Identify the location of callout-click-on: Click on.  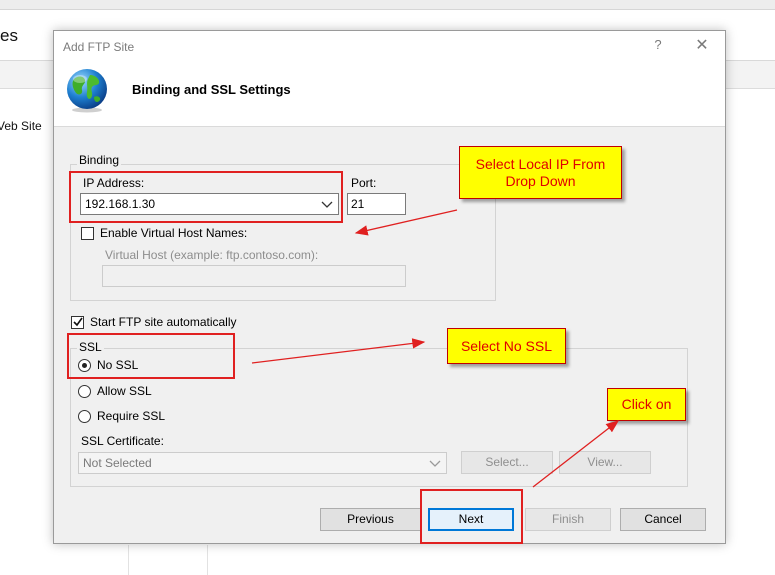
(646, 404).